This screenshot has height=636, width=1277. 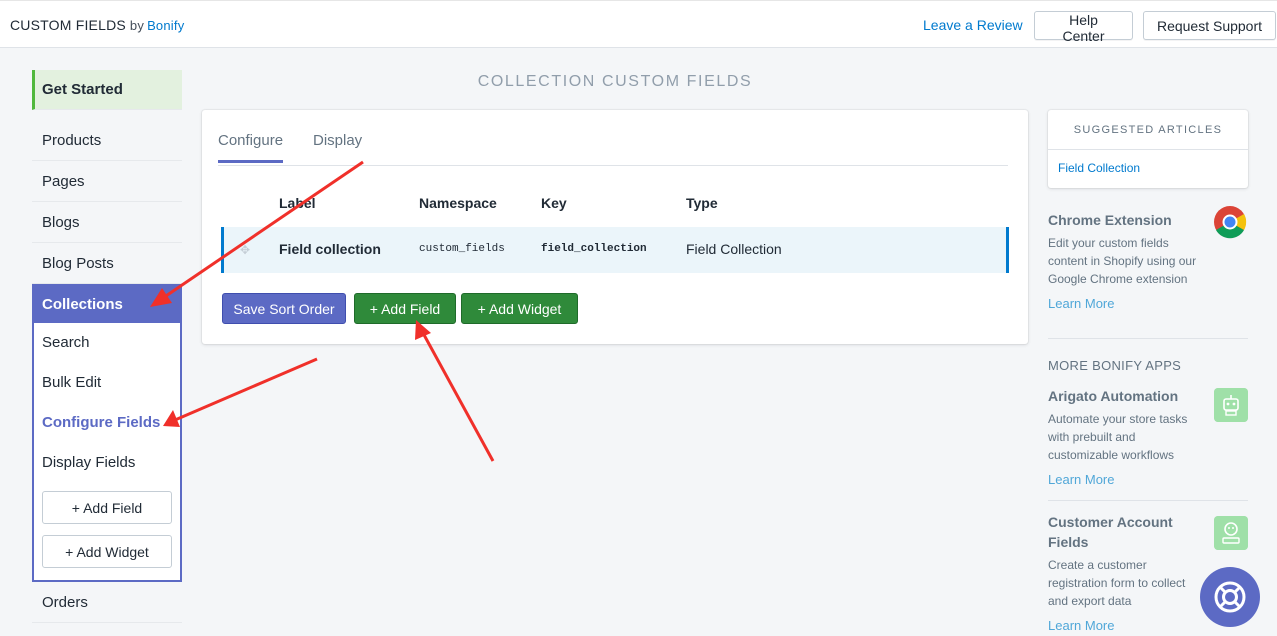 I want to click on sidebar-add-field-button: + Add Field, so click(x=107, y=507).